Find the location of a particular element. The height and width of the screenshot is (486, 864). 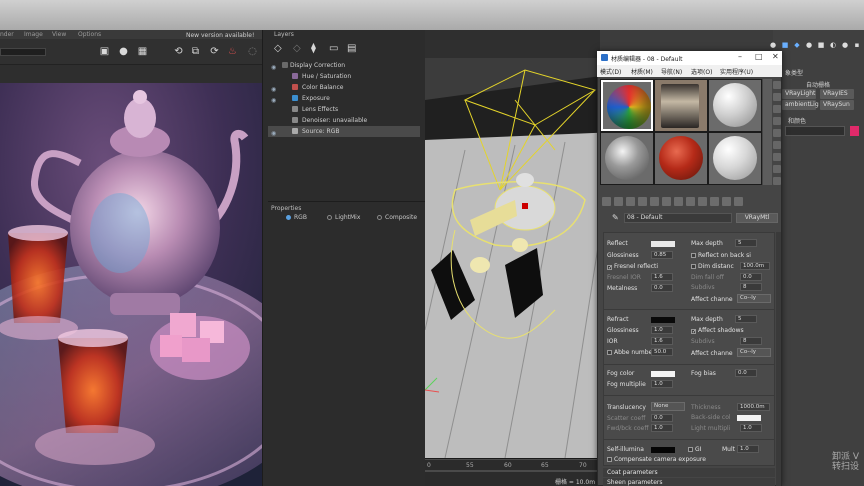

copy-icon: ⧉ is located at coordinates (195, 51).